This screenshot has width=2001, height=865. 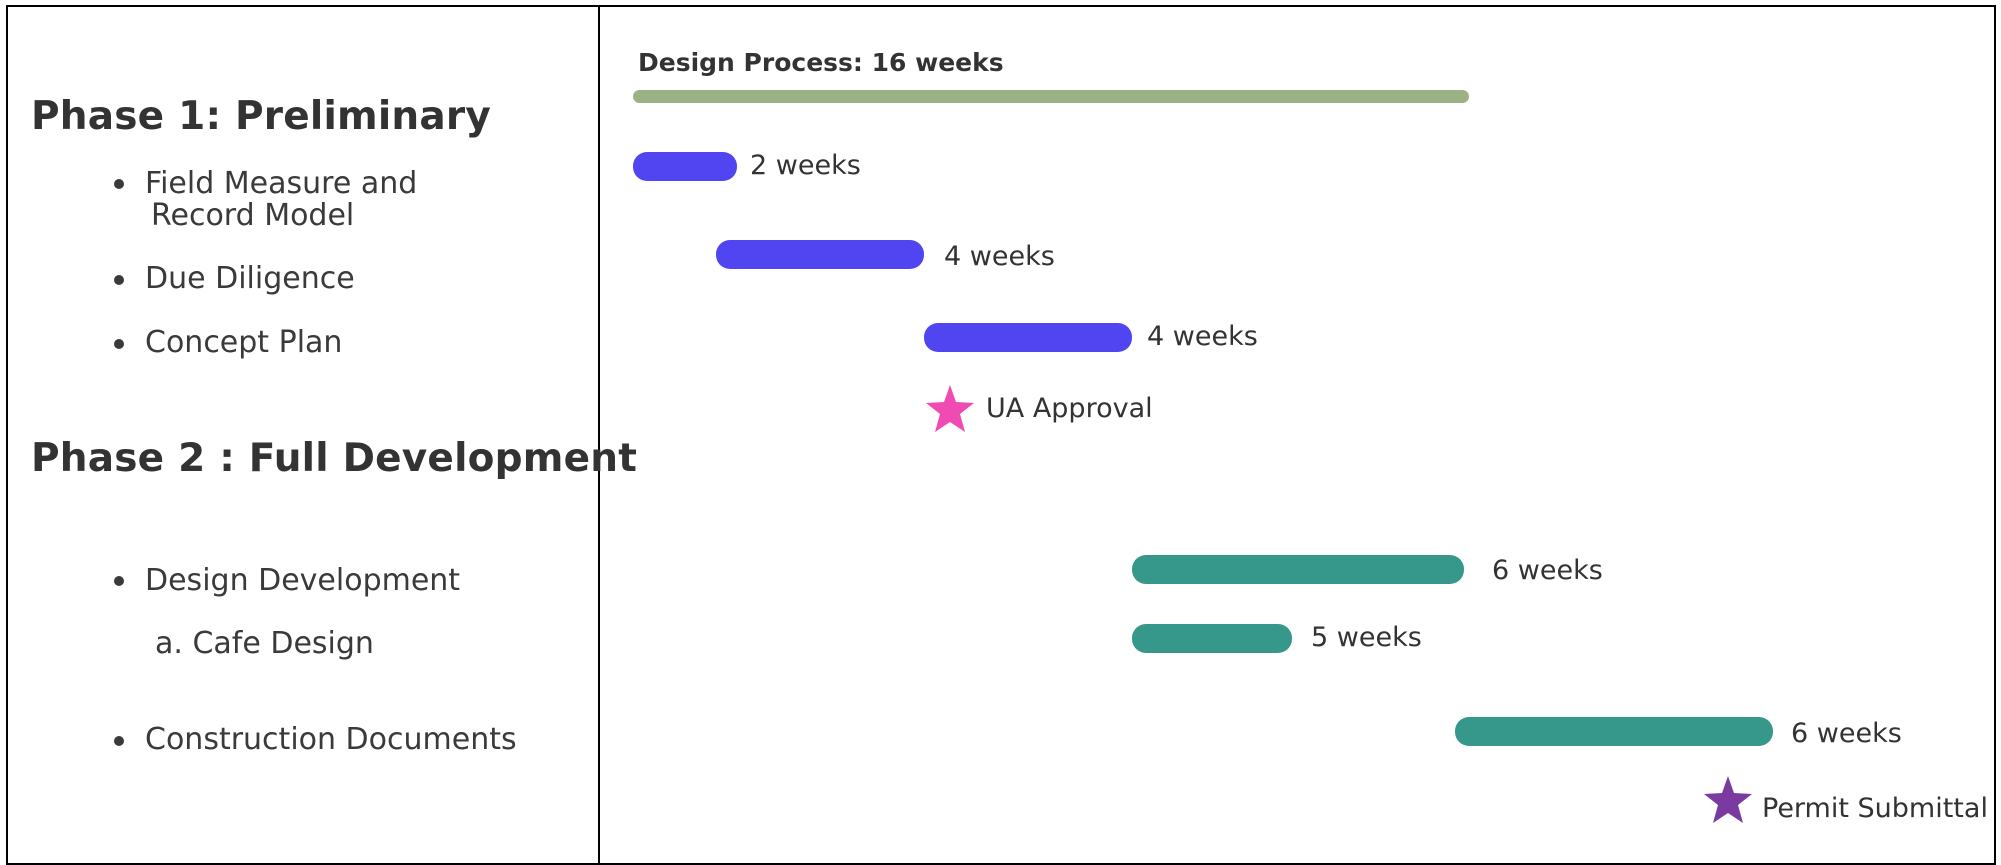 What do you see at coordinates (281, 183) in the screenshot?
I see `task-field-measure: Field Measure and` at bounding box center [281, 183].